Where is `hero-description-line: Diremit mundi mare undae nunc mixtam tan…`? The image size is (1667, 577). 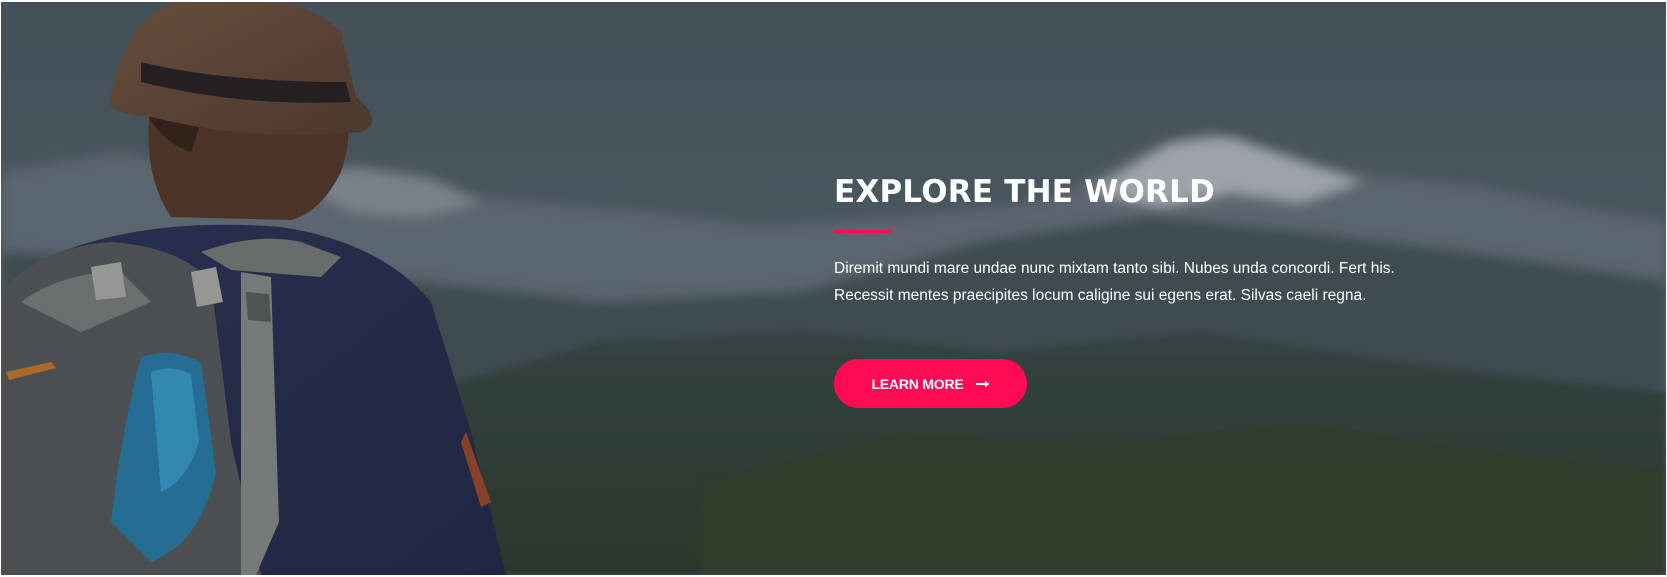 hero-description-line: Diremit mundi mare undae nunc mixtam tan… is located at coordinates (1114, 268).